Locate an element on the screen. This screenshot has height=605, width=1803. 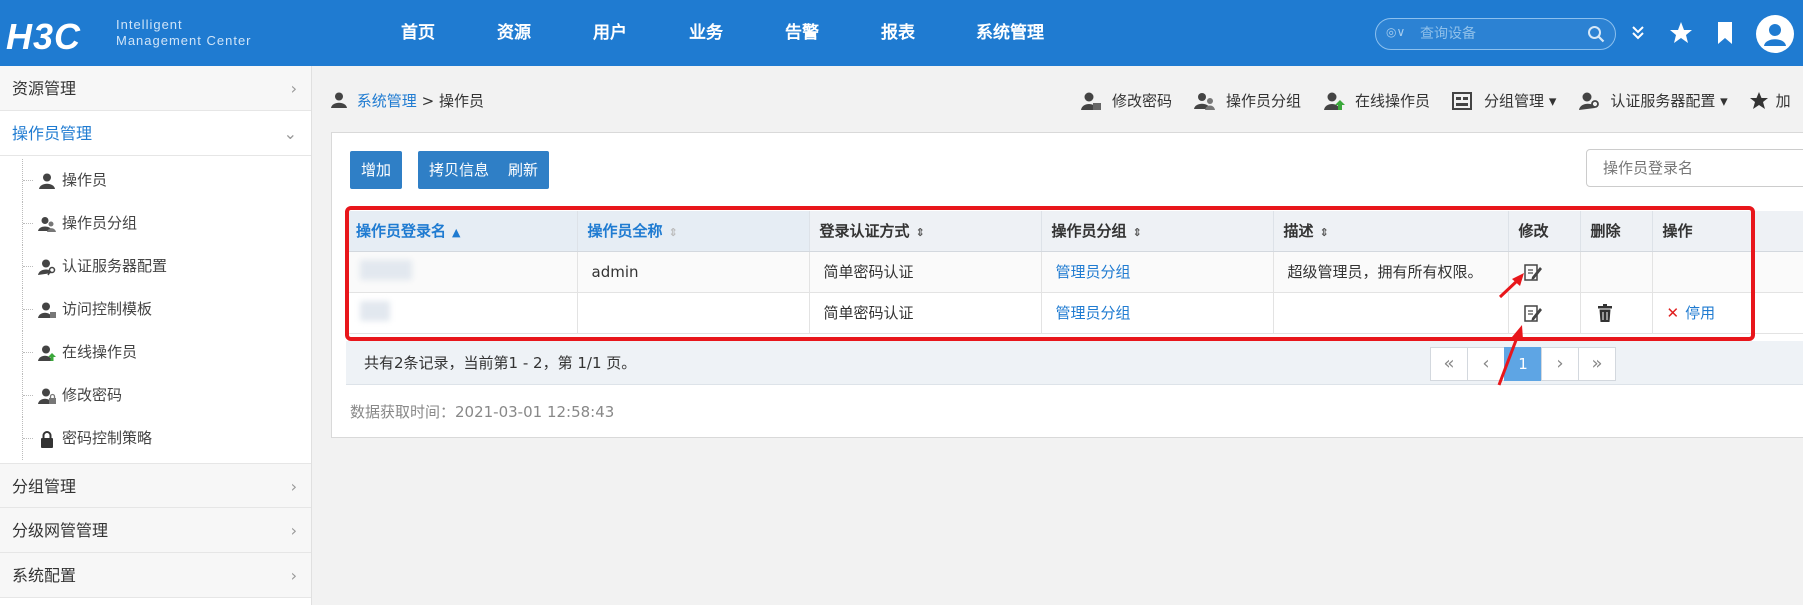
cell-auth-method: 简单密码认证 is located at coordinates (925, 272).